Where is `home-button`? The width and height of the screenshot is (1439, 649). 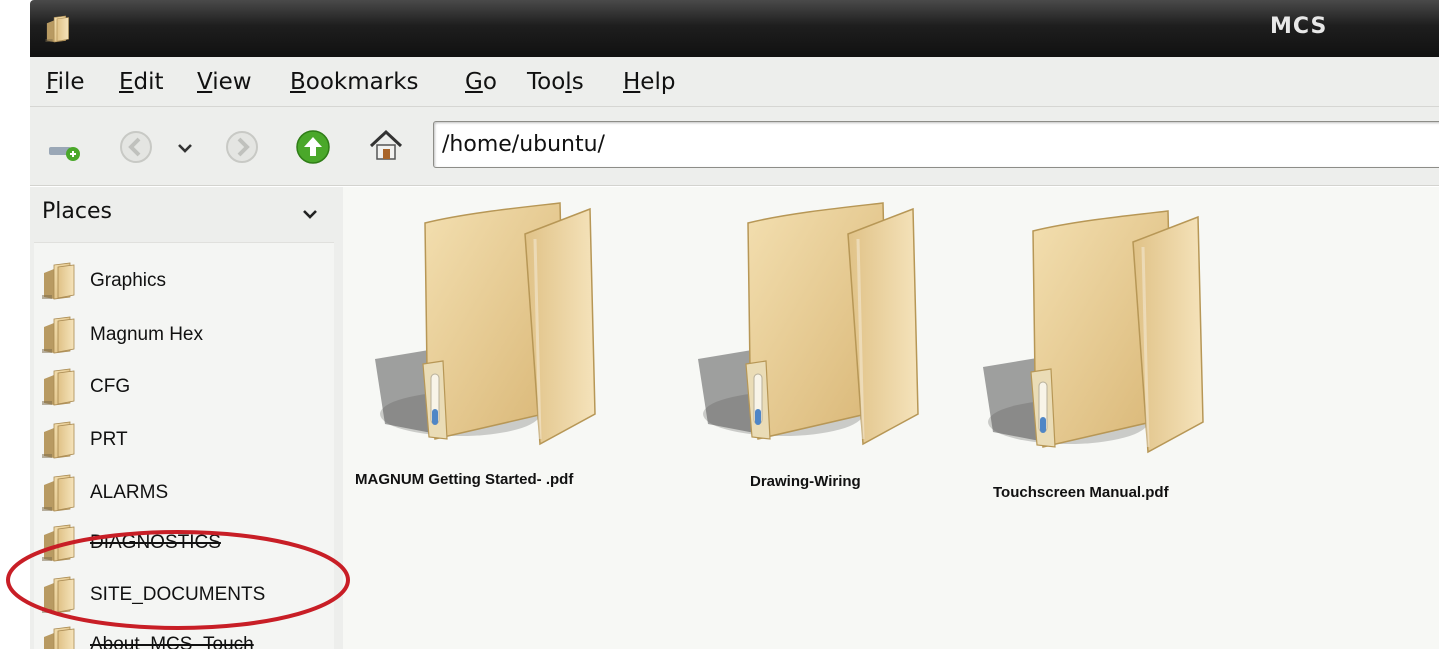
home-button is located at coordinates (386, 146).